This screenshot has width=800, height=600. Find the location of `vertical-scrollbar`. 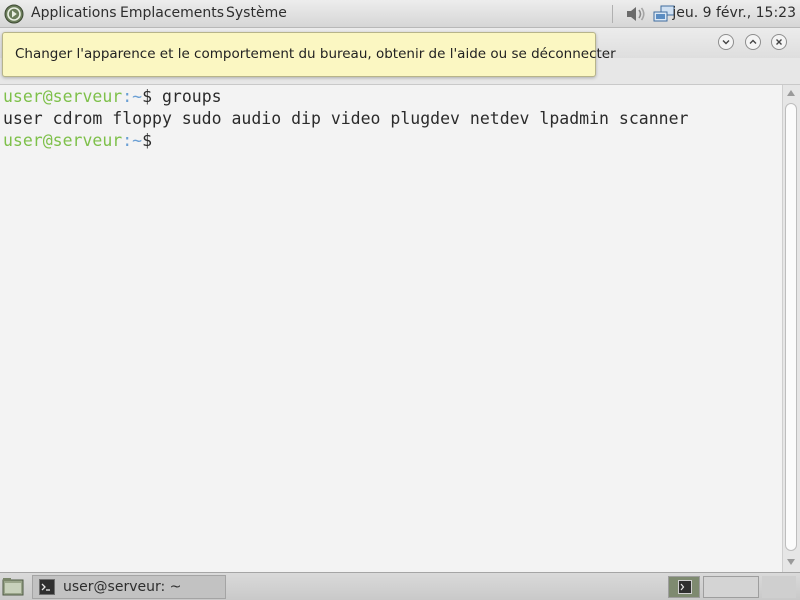

vertical-scrollbar is located at coordinates (791, 328).